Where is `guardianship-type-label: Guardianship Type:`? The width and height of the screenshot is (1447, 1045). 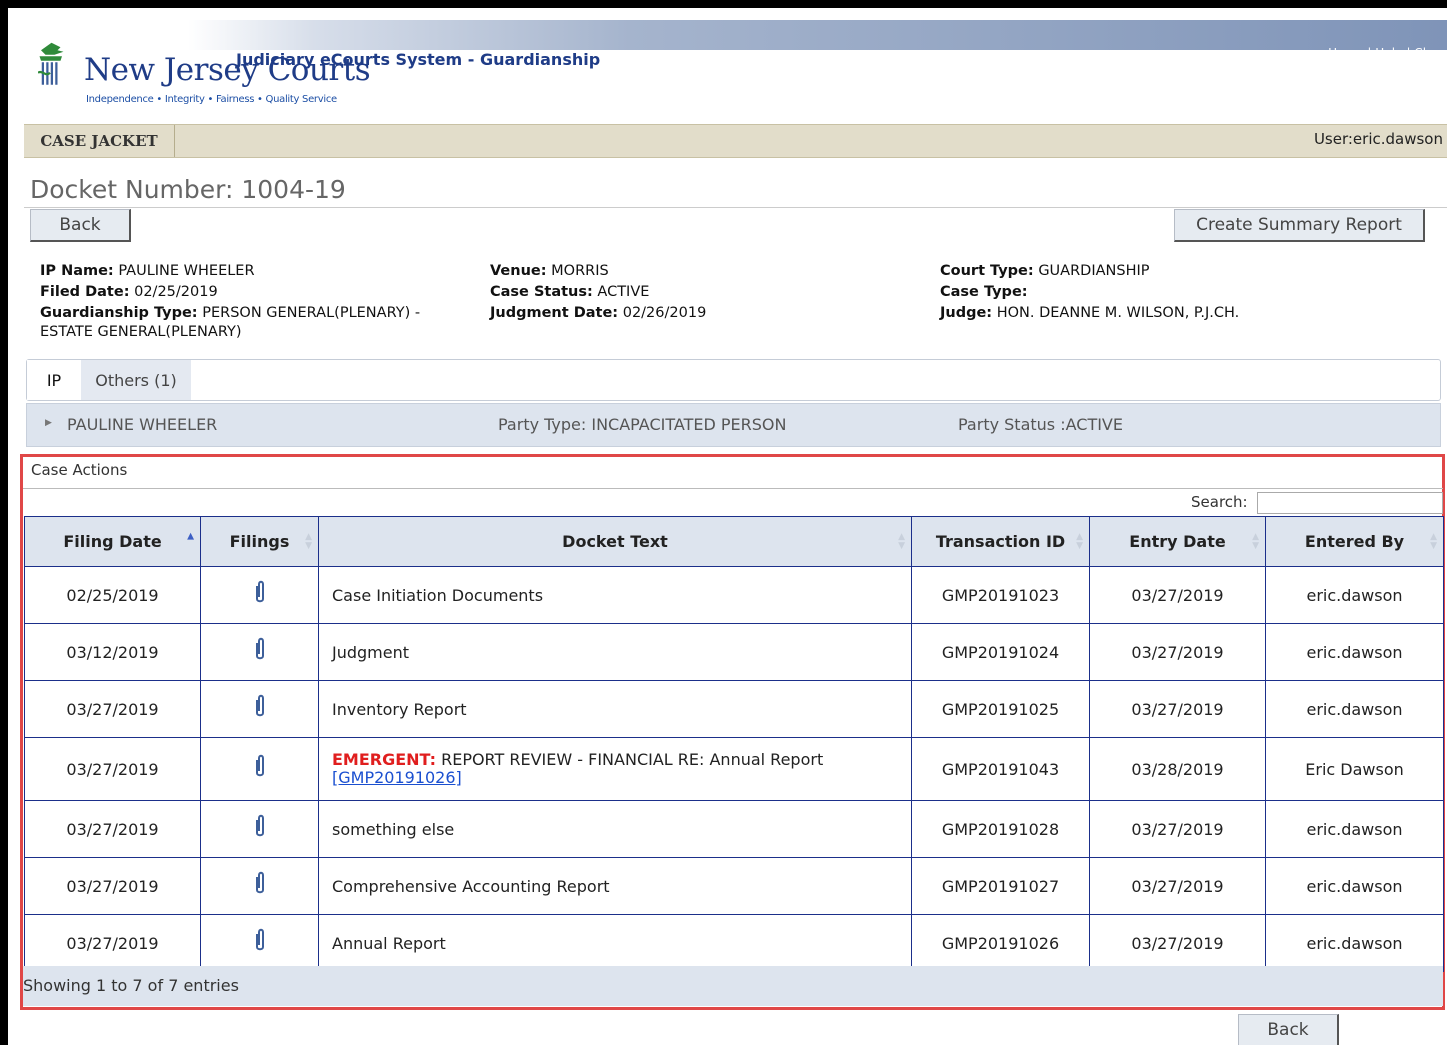
guardianship-type-label: Guardianship Type: is located at coordinates (119, 313).